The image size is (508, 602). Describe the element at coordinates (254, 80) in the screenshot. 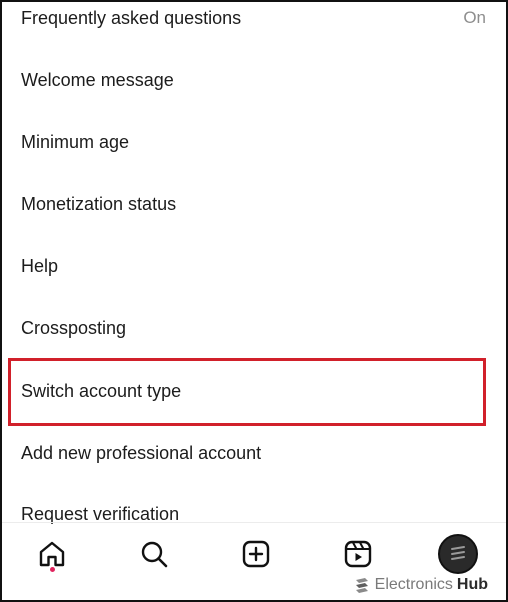

I see `welcome-message-row: Welcome message` at that location.